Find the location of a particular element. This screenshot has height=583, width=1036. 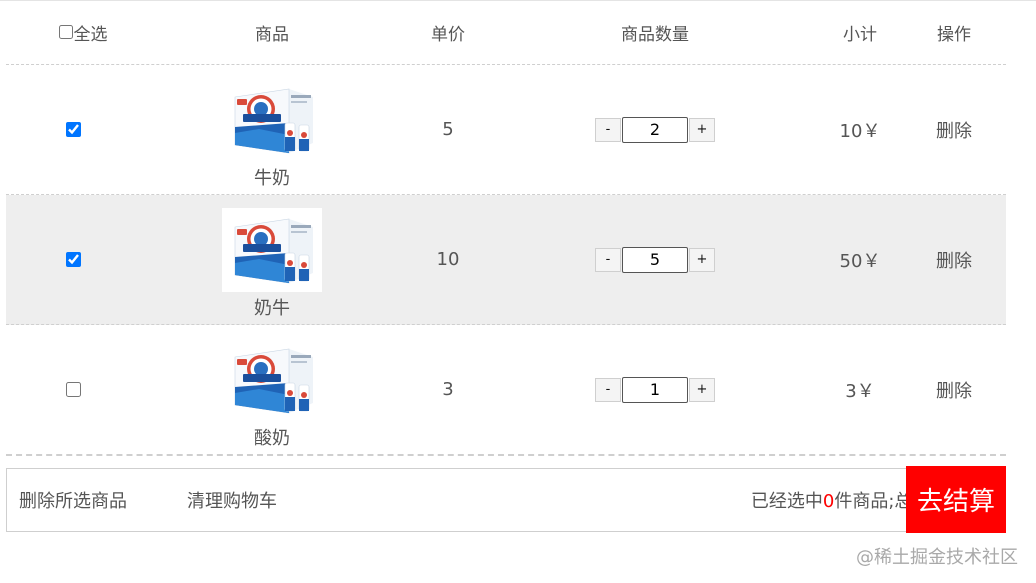

product-cell: 牛奶 is located at coordinates (272, 130).